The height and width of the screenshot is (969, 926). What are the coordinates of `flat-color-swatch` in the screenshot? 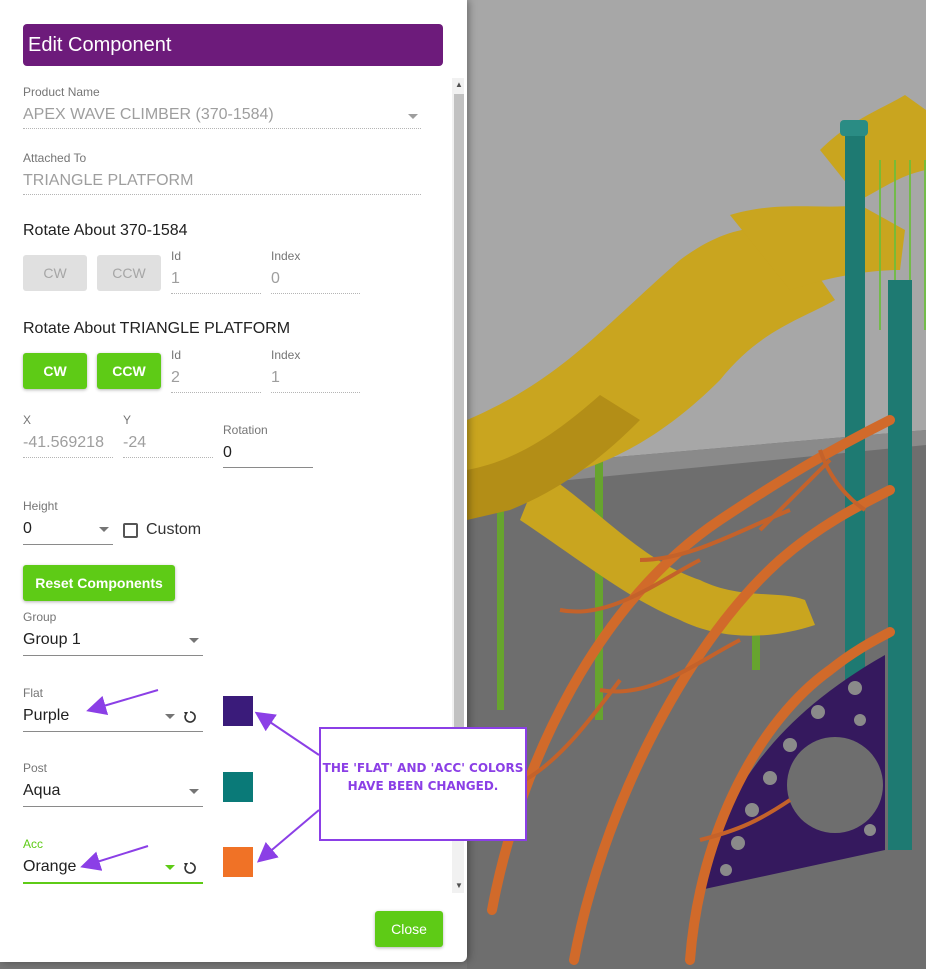 It's located at (238, 711).